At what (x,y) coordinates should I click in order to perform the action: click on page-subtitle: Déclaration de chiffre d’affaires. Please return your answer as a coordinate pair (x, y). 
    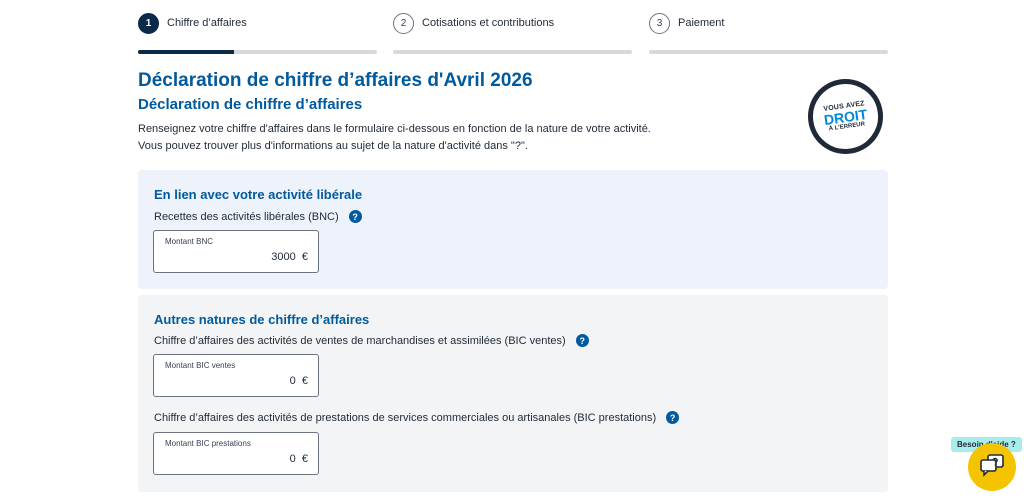
    Looking at the image, I should click on (250, 104).